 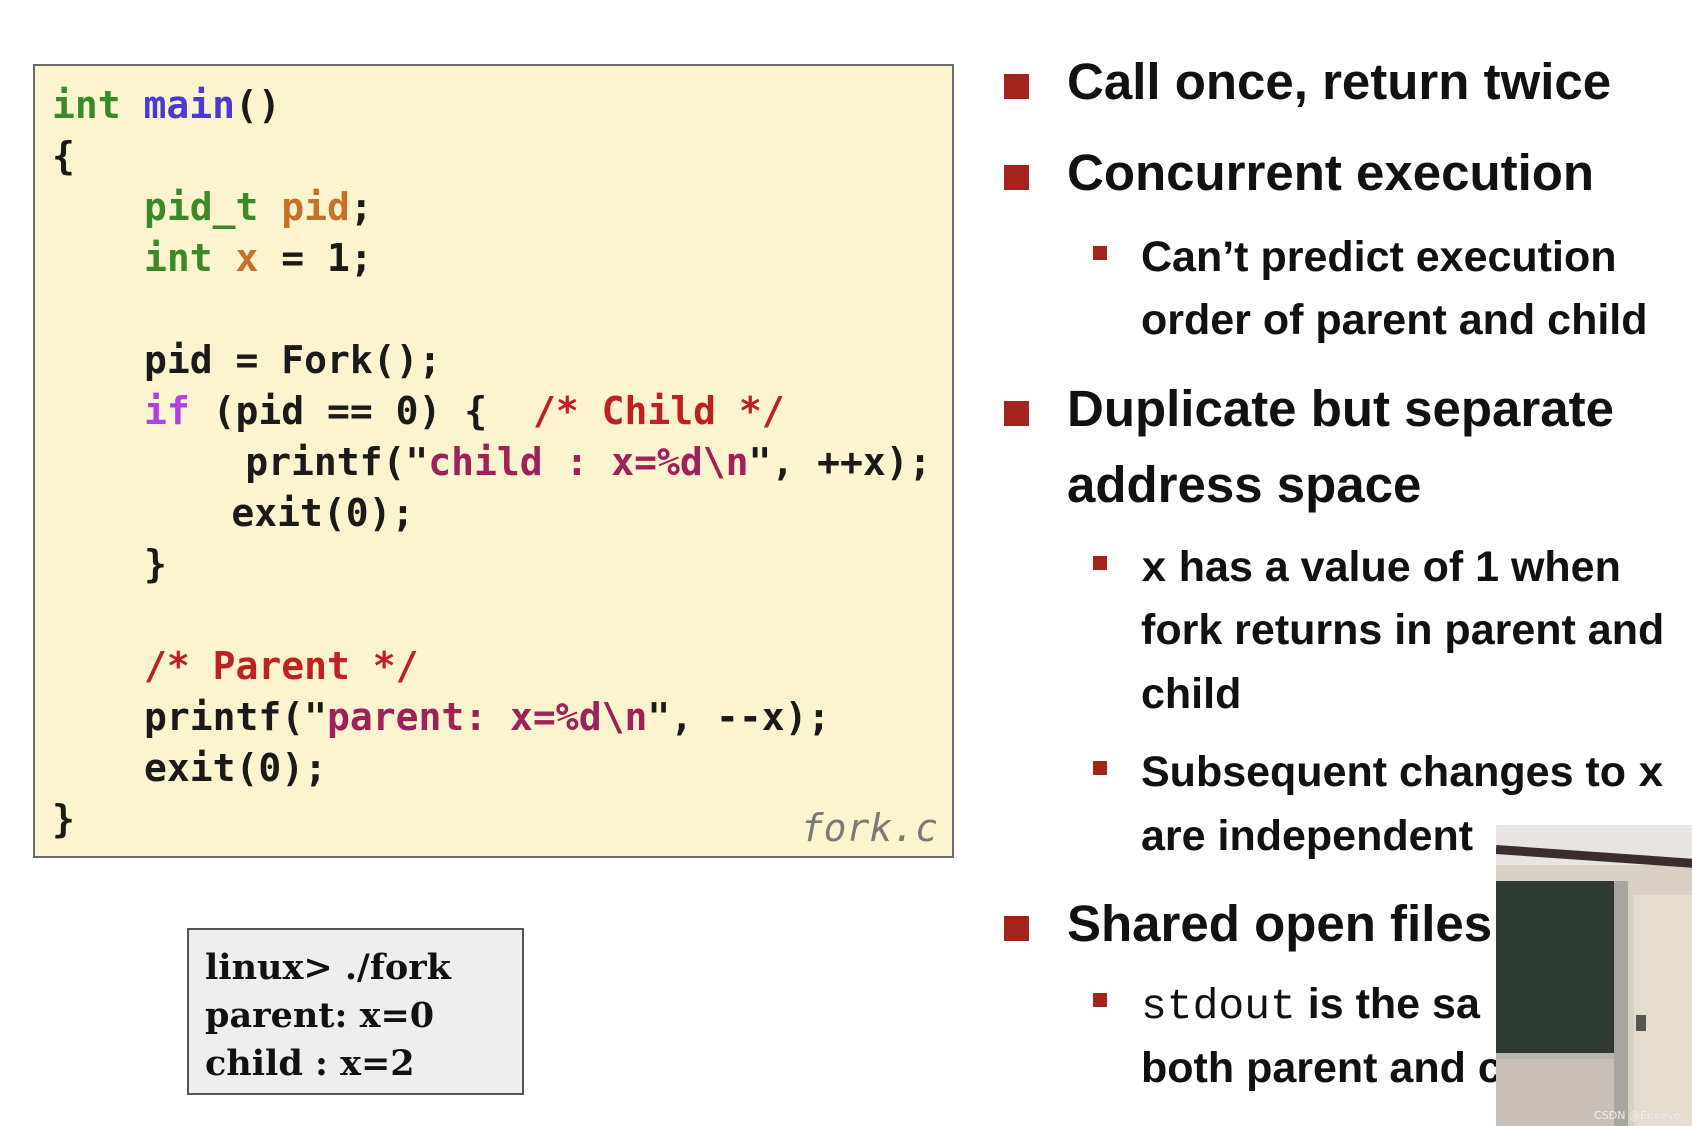 I want to click on code-token: pid, so click(x=315, y=207).